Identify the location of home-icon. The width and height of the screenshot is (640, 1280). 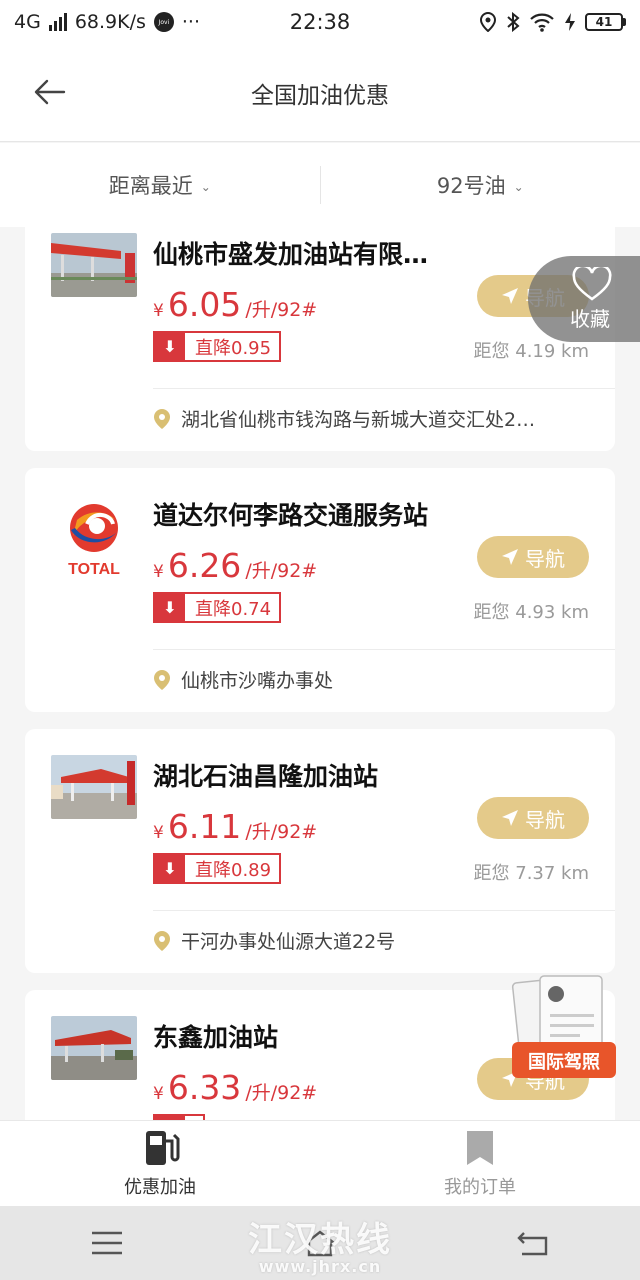
(320, 1243).